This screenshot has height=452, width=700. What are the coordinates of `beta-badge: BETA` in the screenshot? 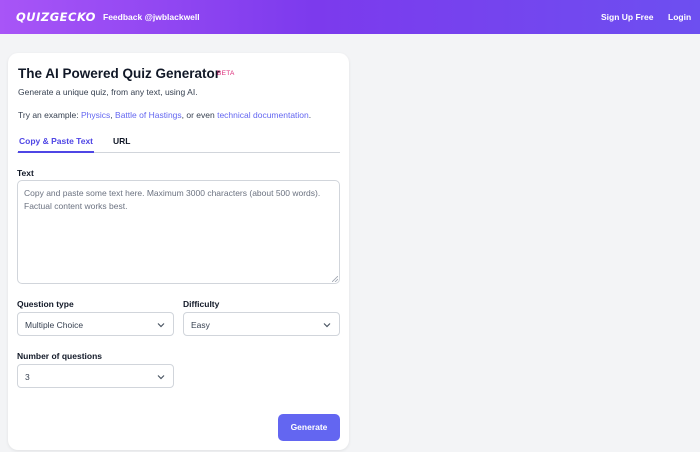 It's located at (226, 73).